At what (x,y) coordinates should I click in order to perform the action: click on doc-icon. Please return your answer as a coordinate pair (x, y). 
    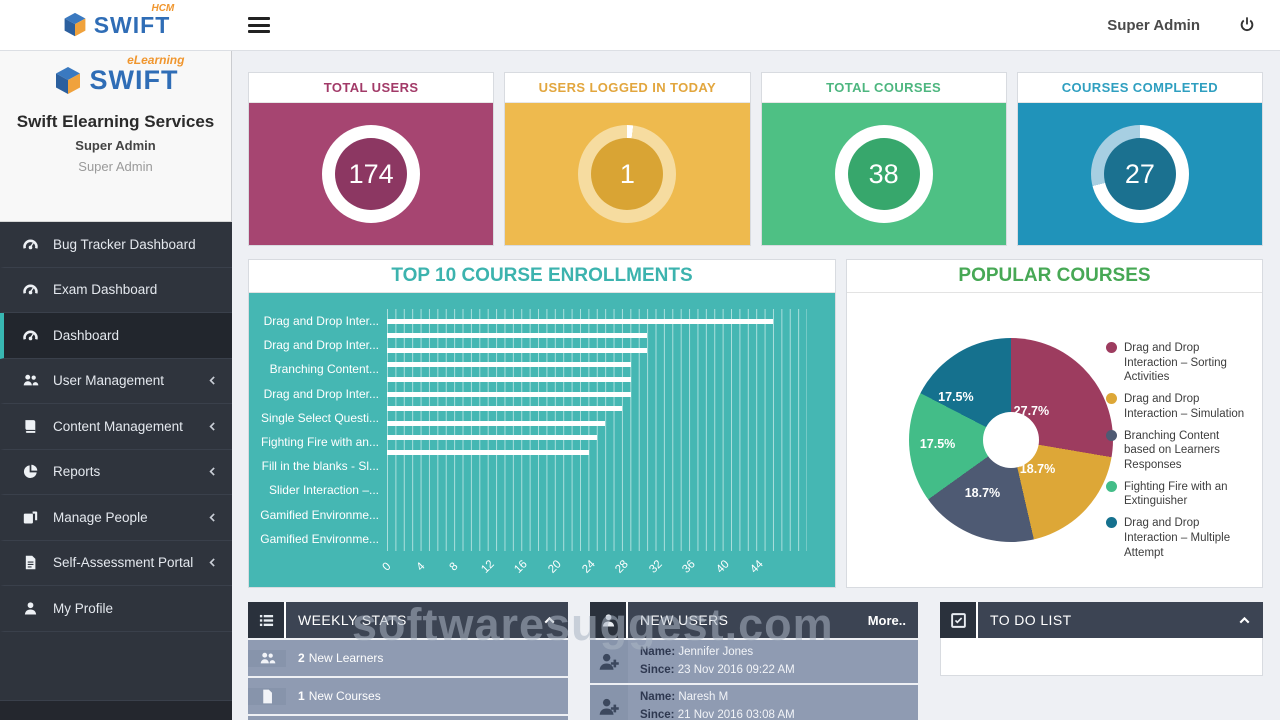
    Looking at the image, I should click on (30, 562).